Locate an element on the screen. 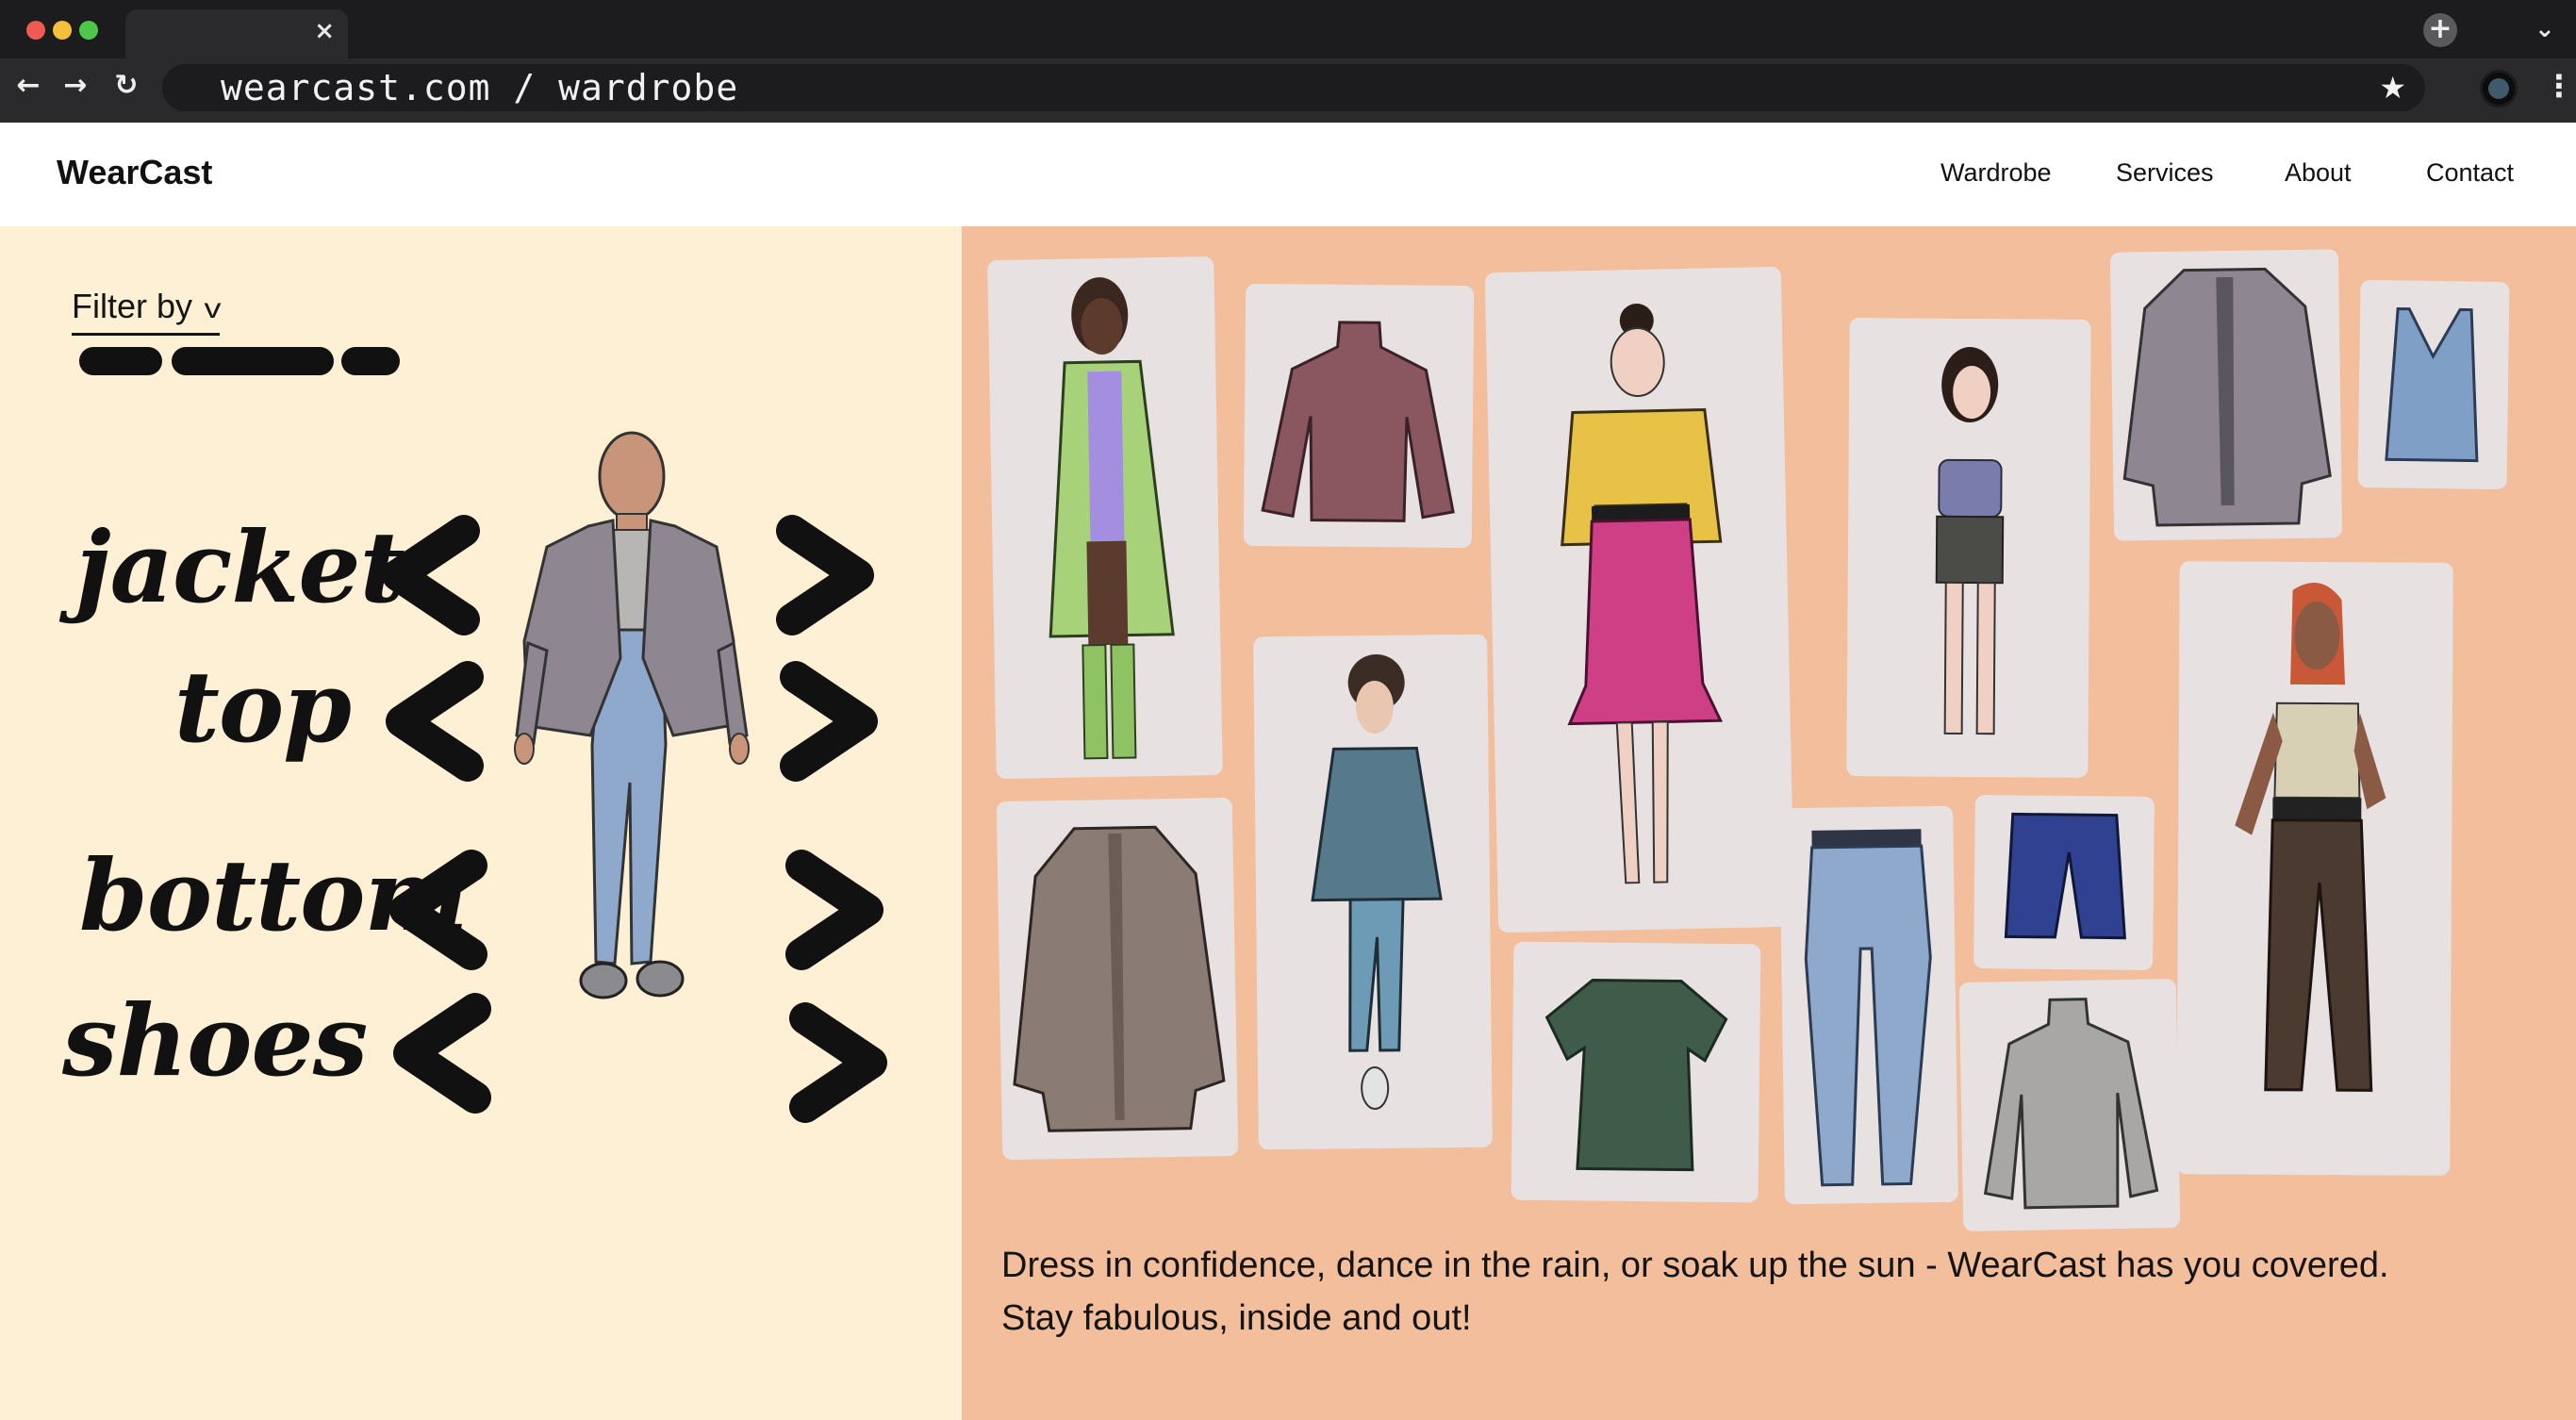  wardrobe-item-teal-blazer-look is located at coordinates (1373, 892).